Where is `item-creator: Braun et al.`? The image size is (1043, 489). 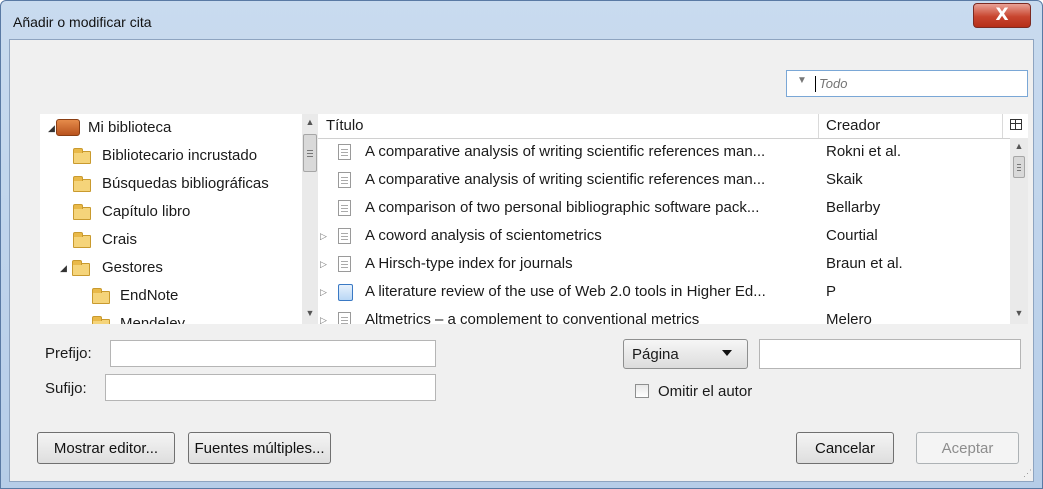
item-creator: Braun et al. is located at coordinates (864, 263).